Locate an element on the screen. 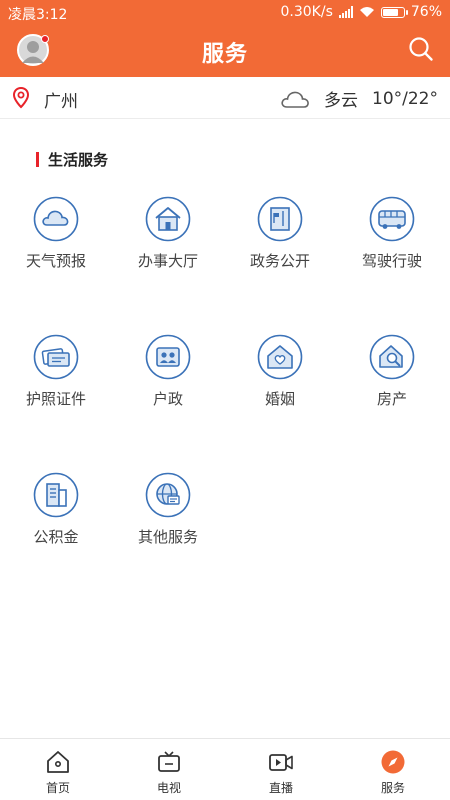  section-heading: 生活服务 is located at coordinates (72, 159).